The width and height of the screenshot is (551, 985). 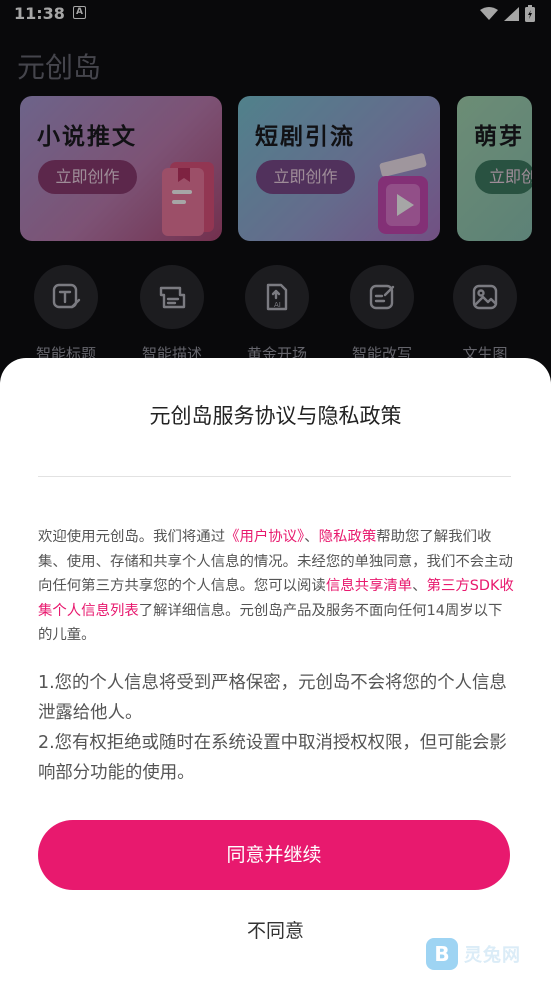 I want to click on body-text: 欢迎使用元创岛。我们将通过, so click(x=132, y=537).